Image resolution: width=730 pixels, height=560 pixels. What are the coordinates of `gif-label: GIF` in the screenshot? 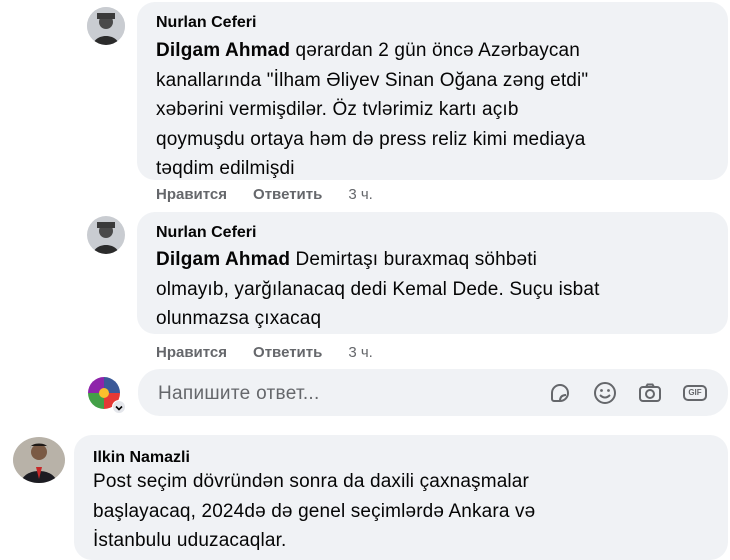 It's located at (695, 392).